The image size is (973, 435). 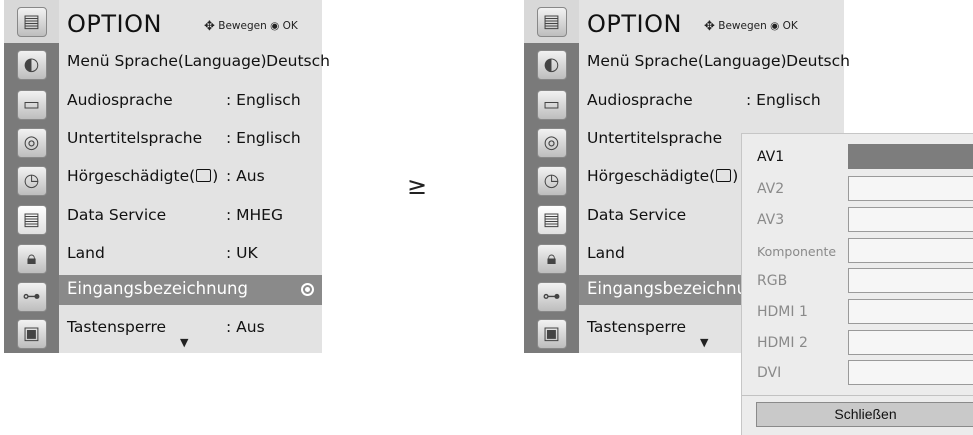 What do you see at coordinates (157, 288) in the screenshot?
I see `menu-item-label: Eingangsbezeichnung` at bounding box center [157, 288].